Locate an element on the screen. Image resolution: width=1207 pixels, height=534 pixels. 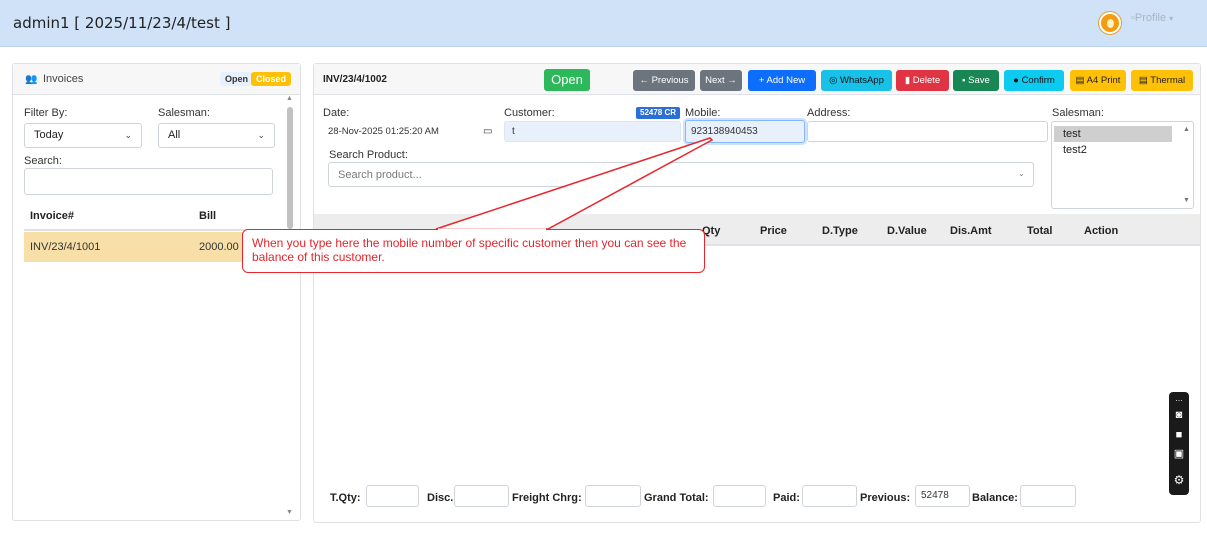
column-invoice: Invoice# is located at coordinates (52, 216).